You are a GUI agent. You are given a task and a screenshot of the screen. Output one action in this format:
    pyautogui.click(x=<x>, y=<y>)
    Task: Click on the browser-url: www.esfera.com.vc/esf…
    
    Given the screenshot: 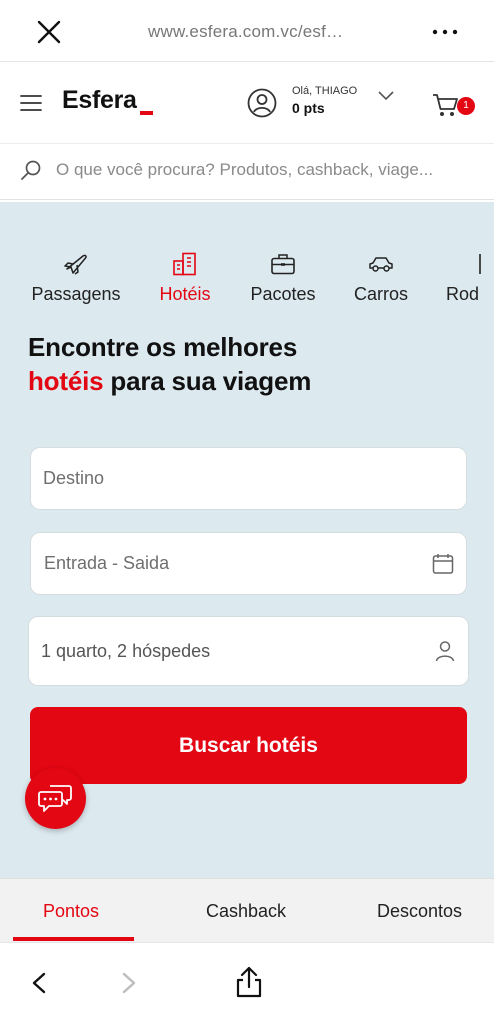 What is the action you would take?
    pyautogui.click(x=245, y=32)
    